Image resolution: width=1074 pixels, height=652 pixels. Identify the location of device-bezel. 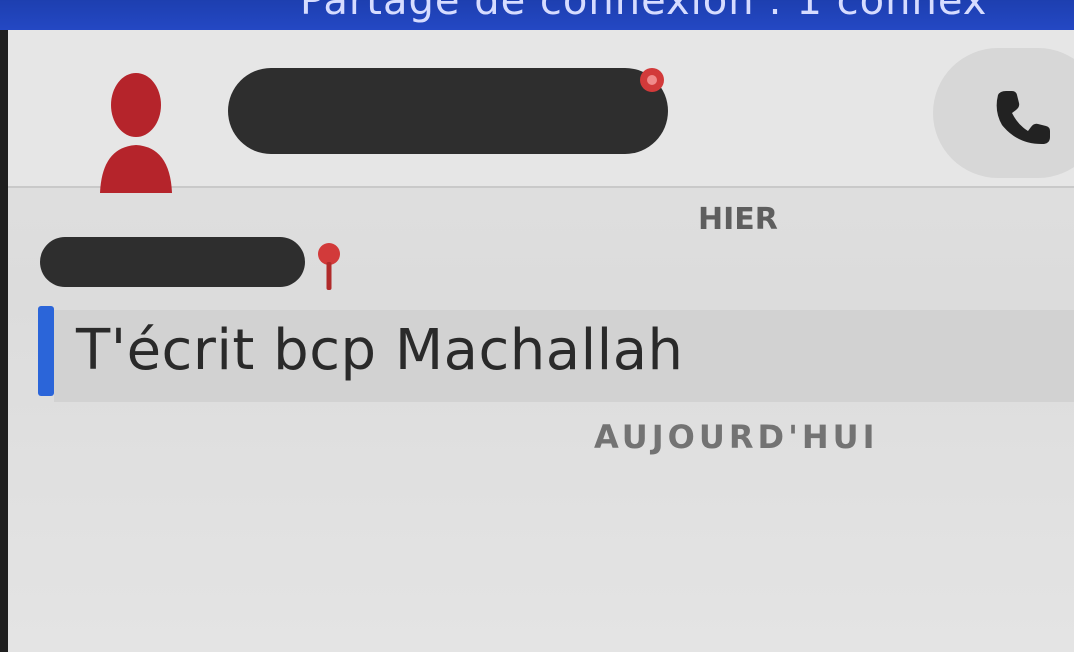
(4, 326).